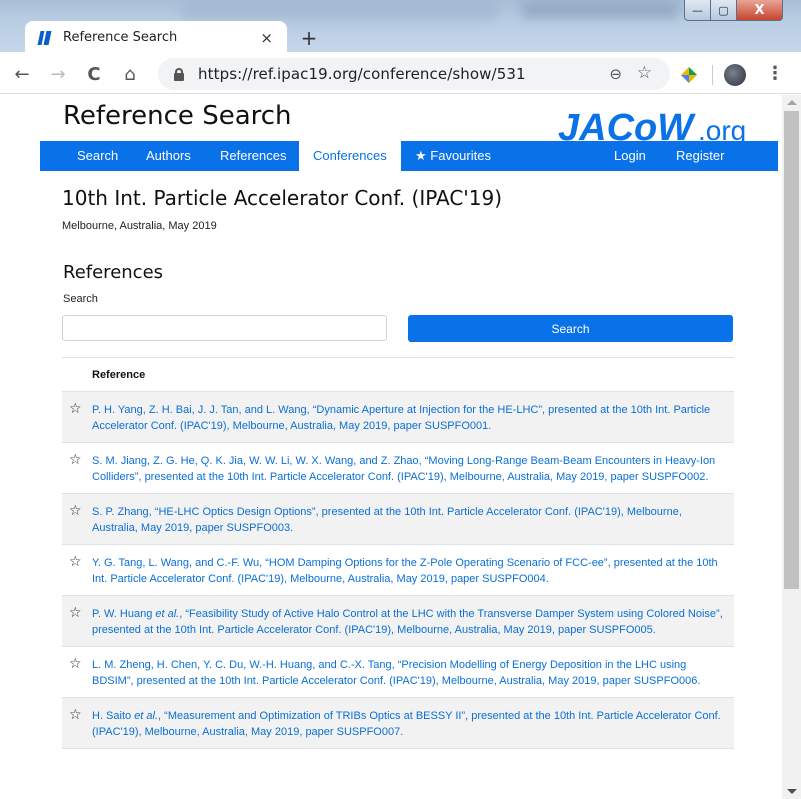 Image resolution: width=801 pixels, height=799 pixels. I want to click on browser-tab: Reference Search ×, so click(156, 37).